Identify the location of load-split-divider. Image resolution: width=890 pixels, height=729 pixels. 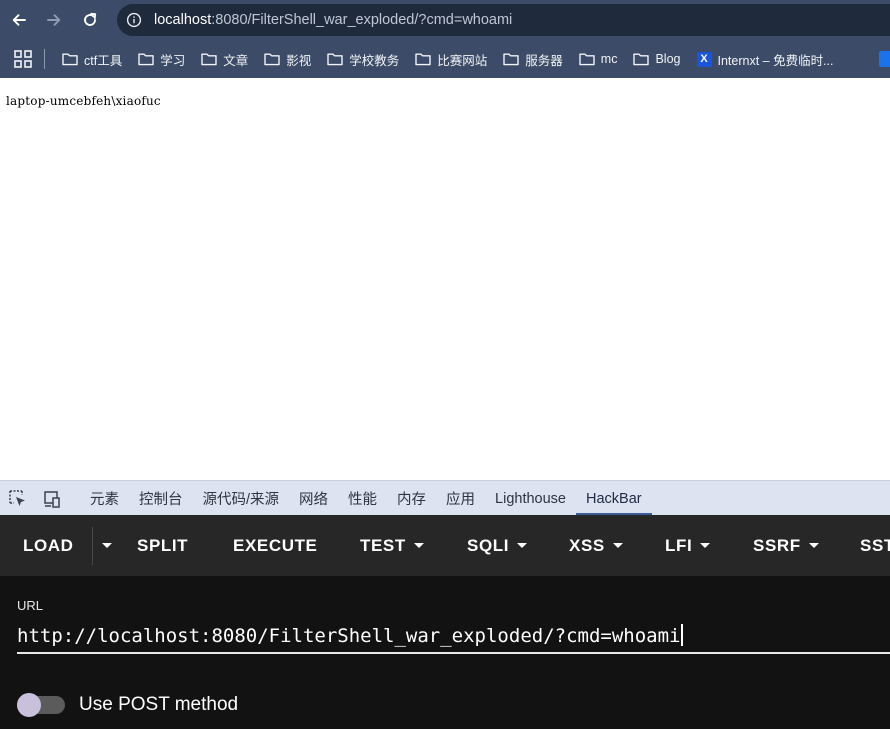
(92, 546).